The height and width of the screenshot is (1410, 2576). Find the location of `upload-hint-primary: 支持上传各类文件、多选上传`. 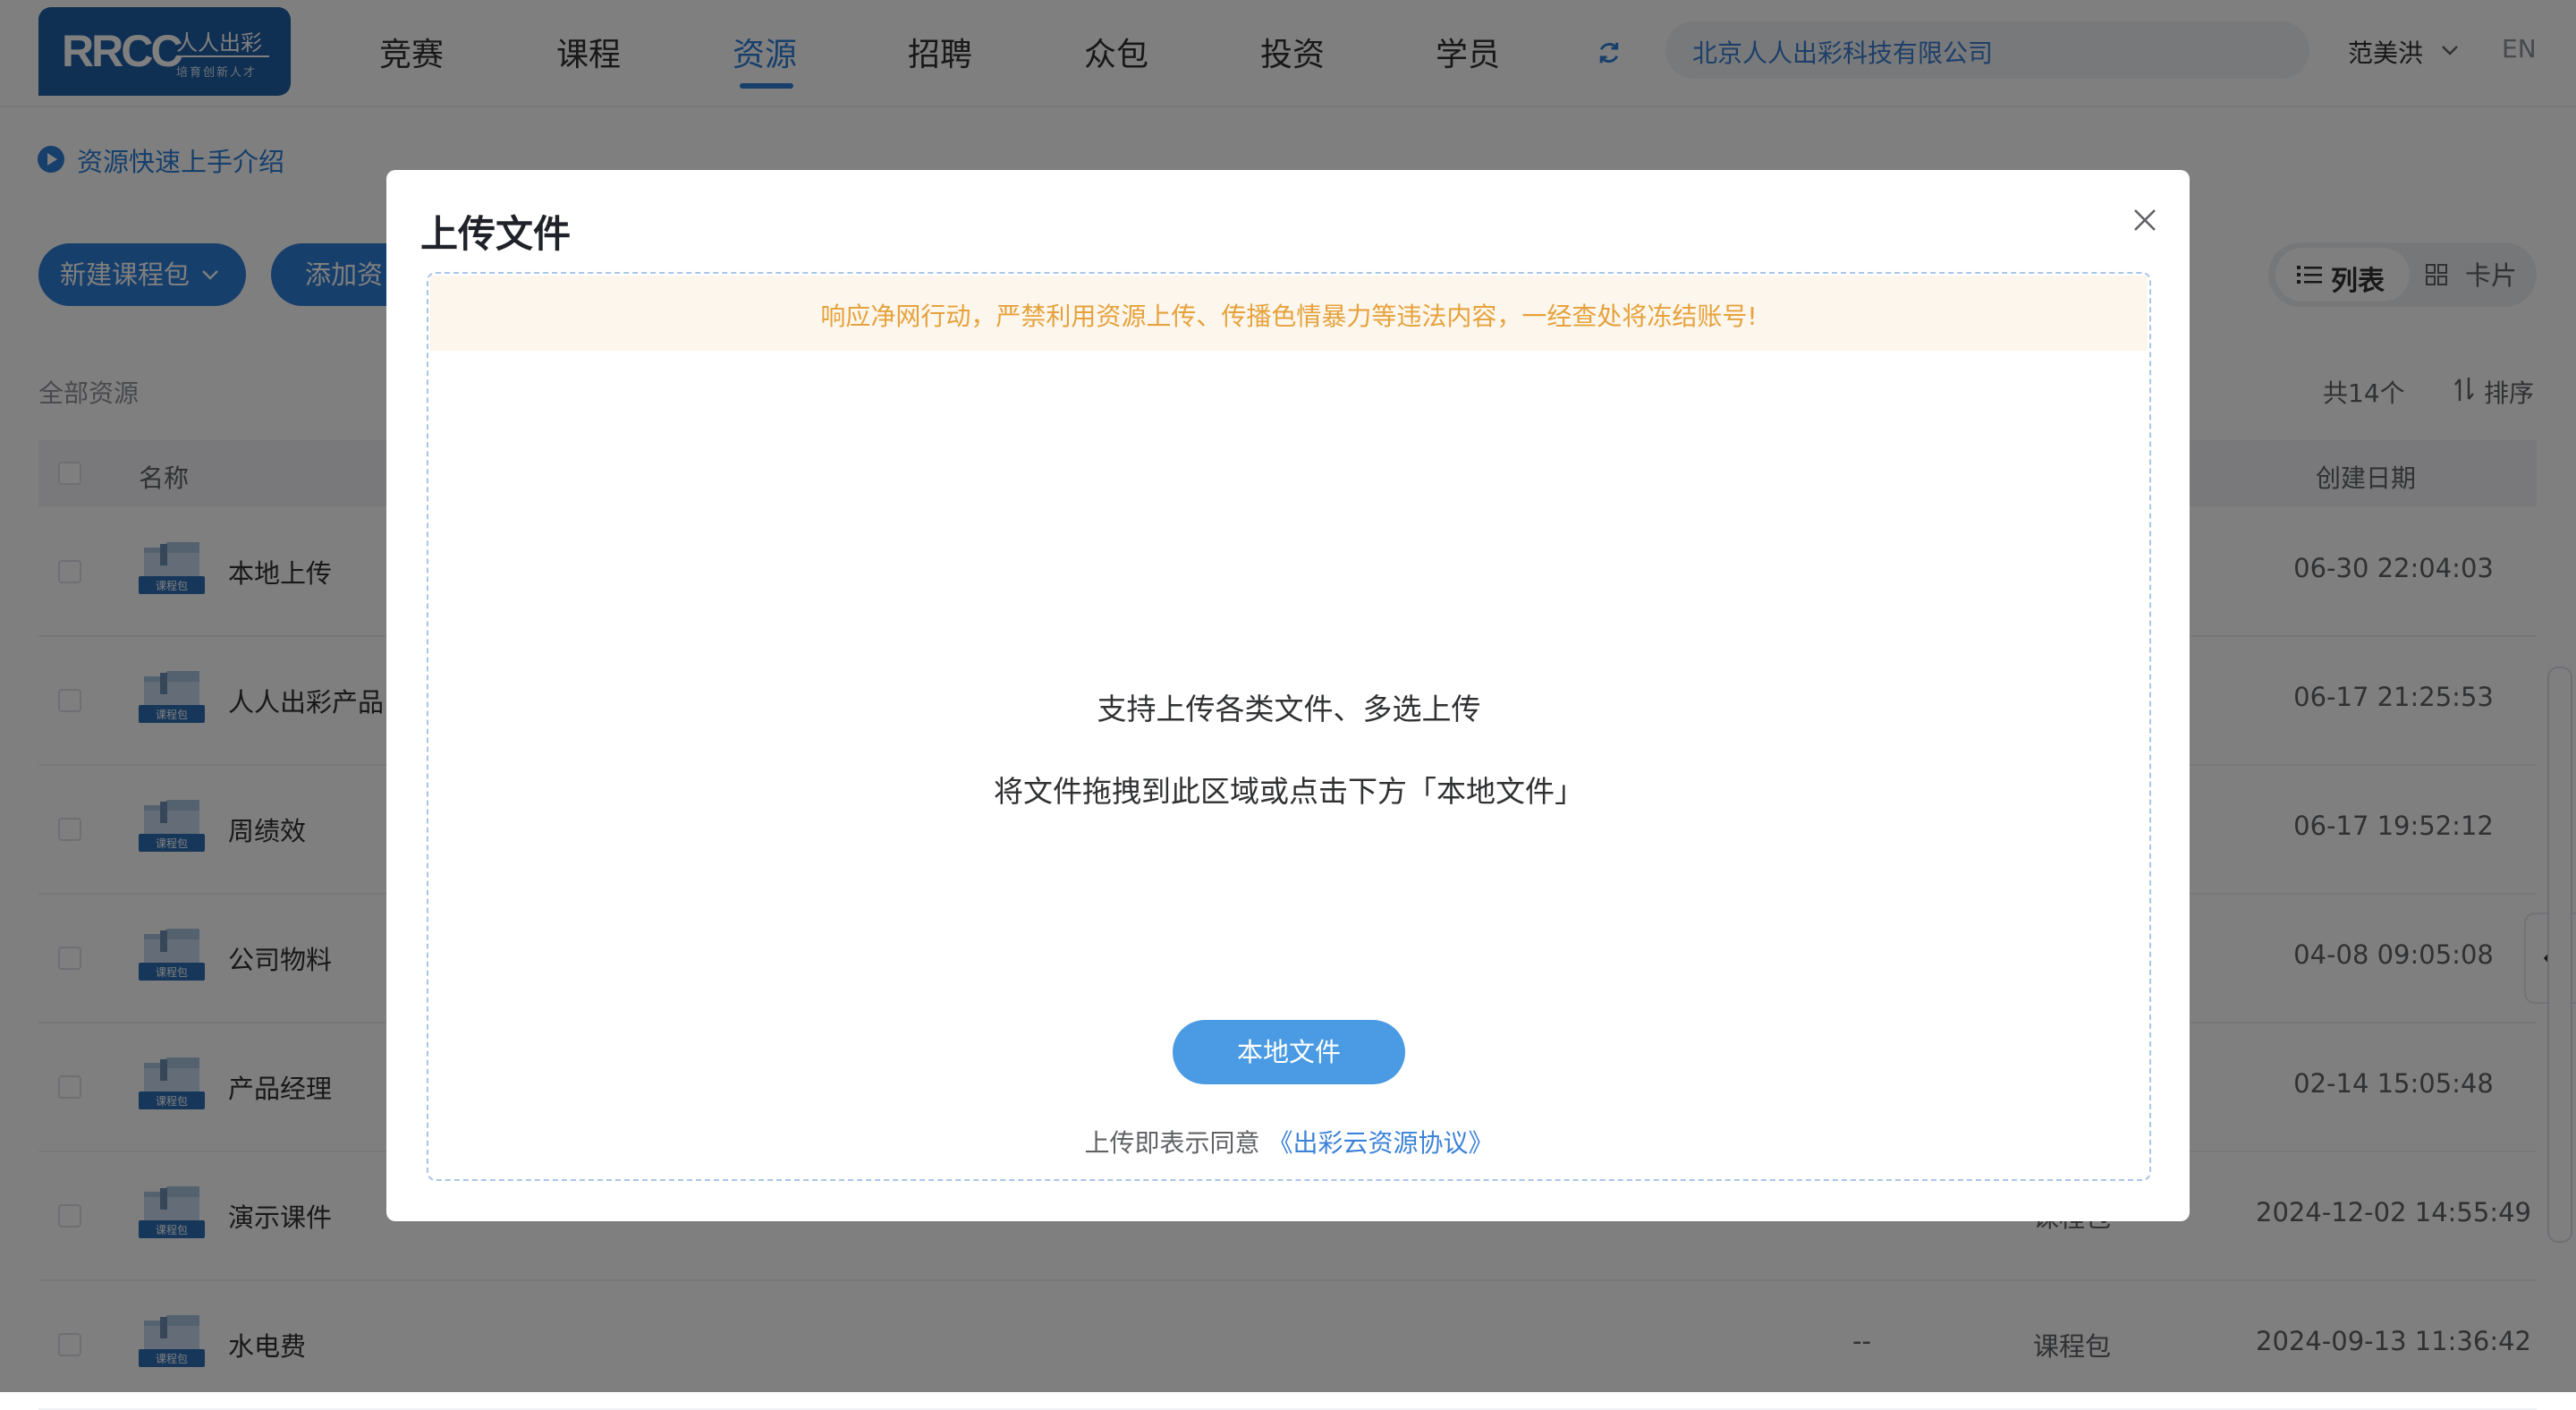

upload-hint-primary: 支持上传各类文件、多选上传 is located at coordinates (1289, 709).